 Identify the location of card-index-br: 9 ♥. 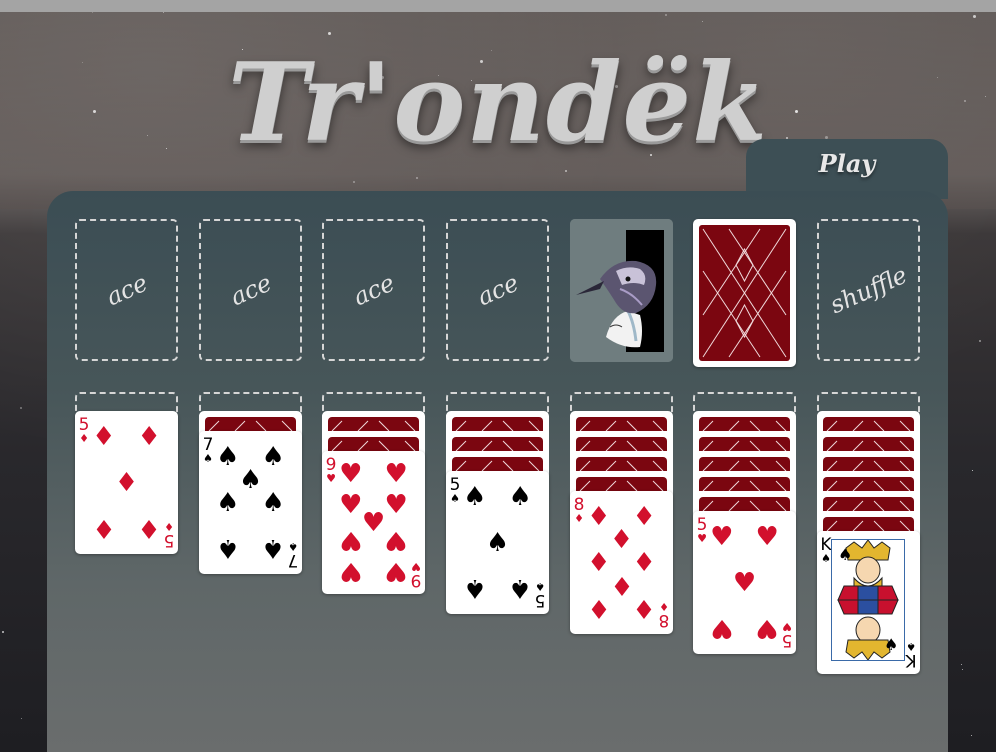
(416, 575).